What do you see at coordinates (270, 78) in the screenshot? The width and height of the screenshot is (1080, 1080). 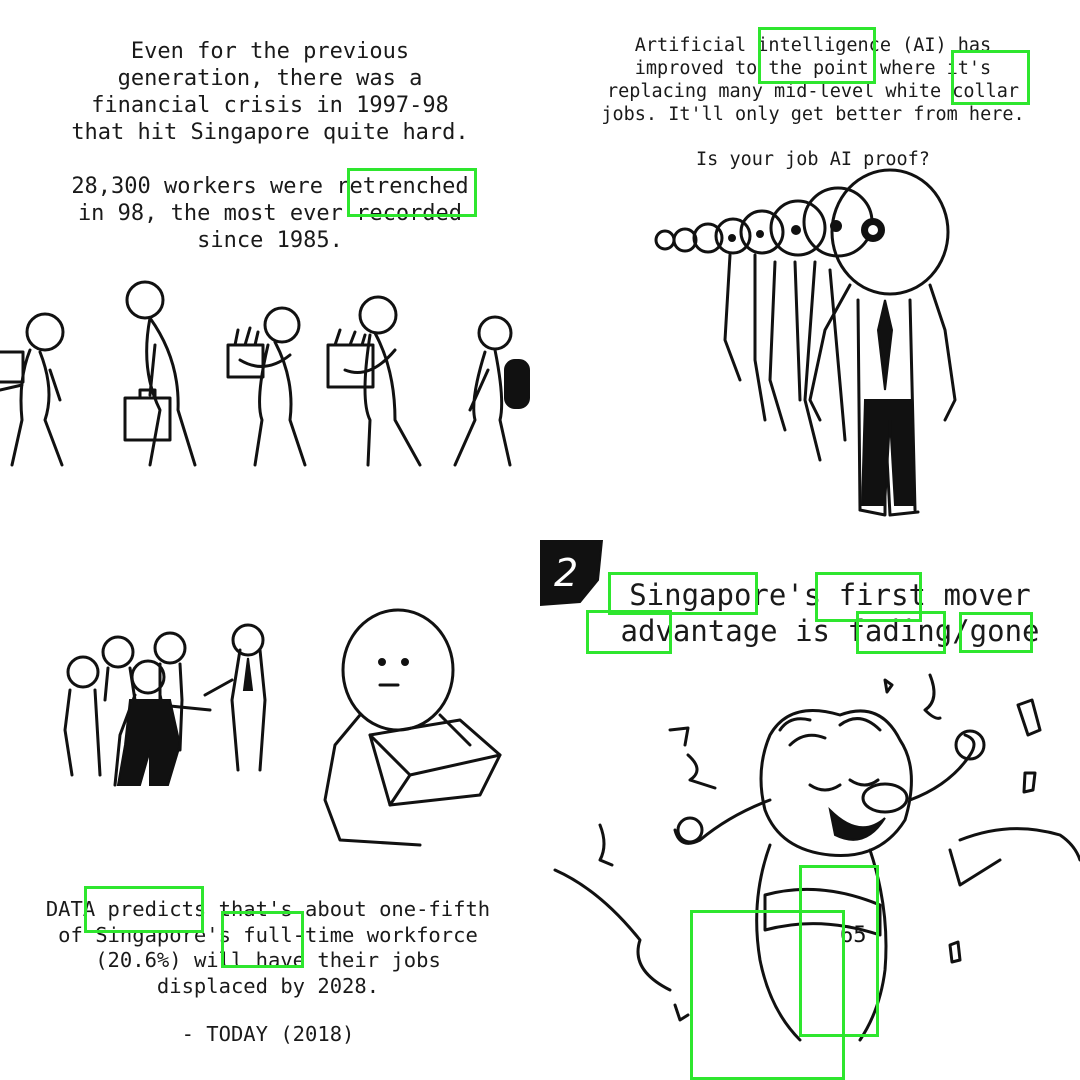 I see `text-line: generation, there was a` at bounding box center [270, 78].